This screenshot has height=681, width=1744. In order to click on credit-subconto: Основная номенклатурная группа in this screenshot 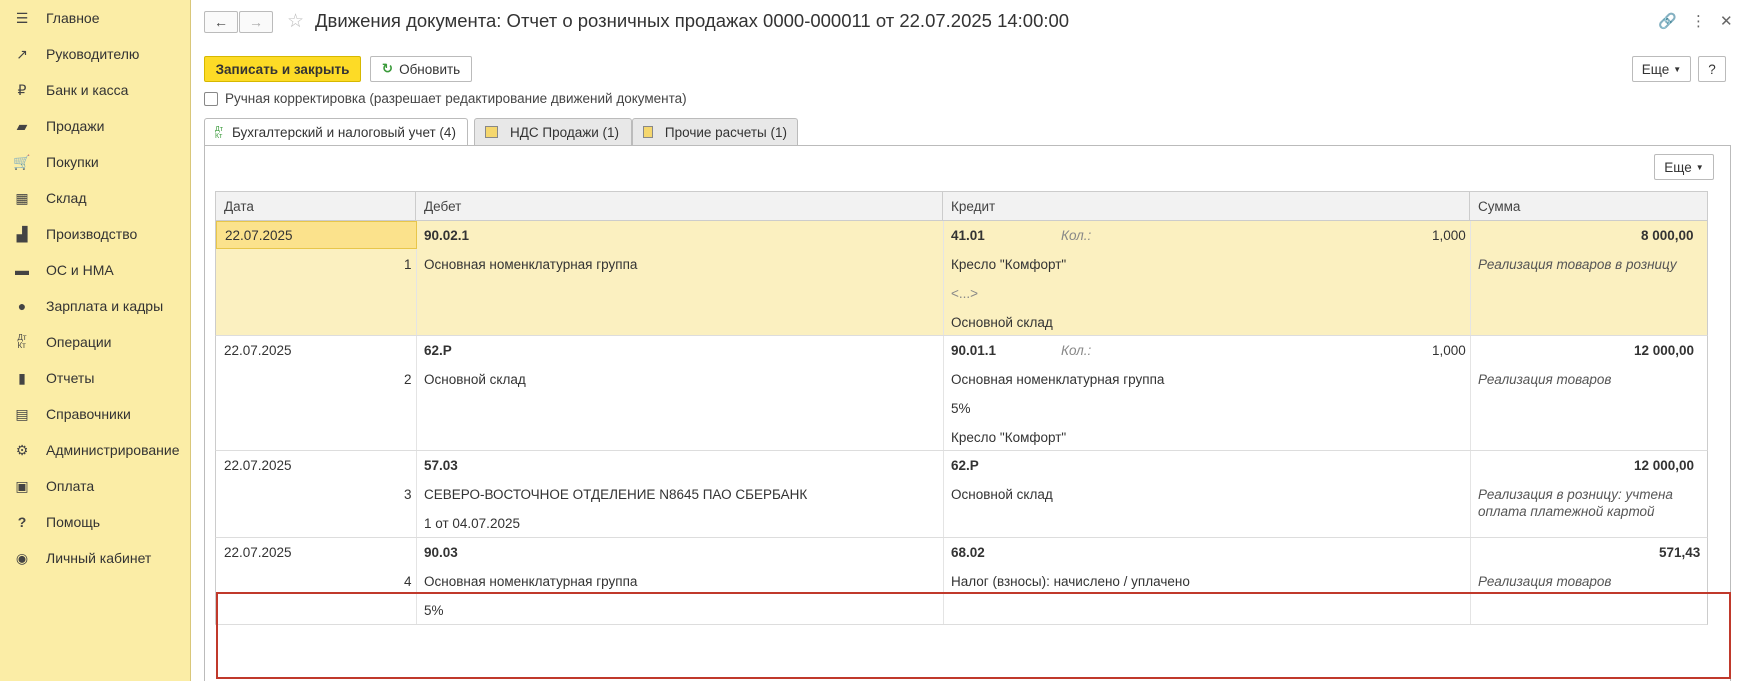, I will do `click(1057, 379)`.